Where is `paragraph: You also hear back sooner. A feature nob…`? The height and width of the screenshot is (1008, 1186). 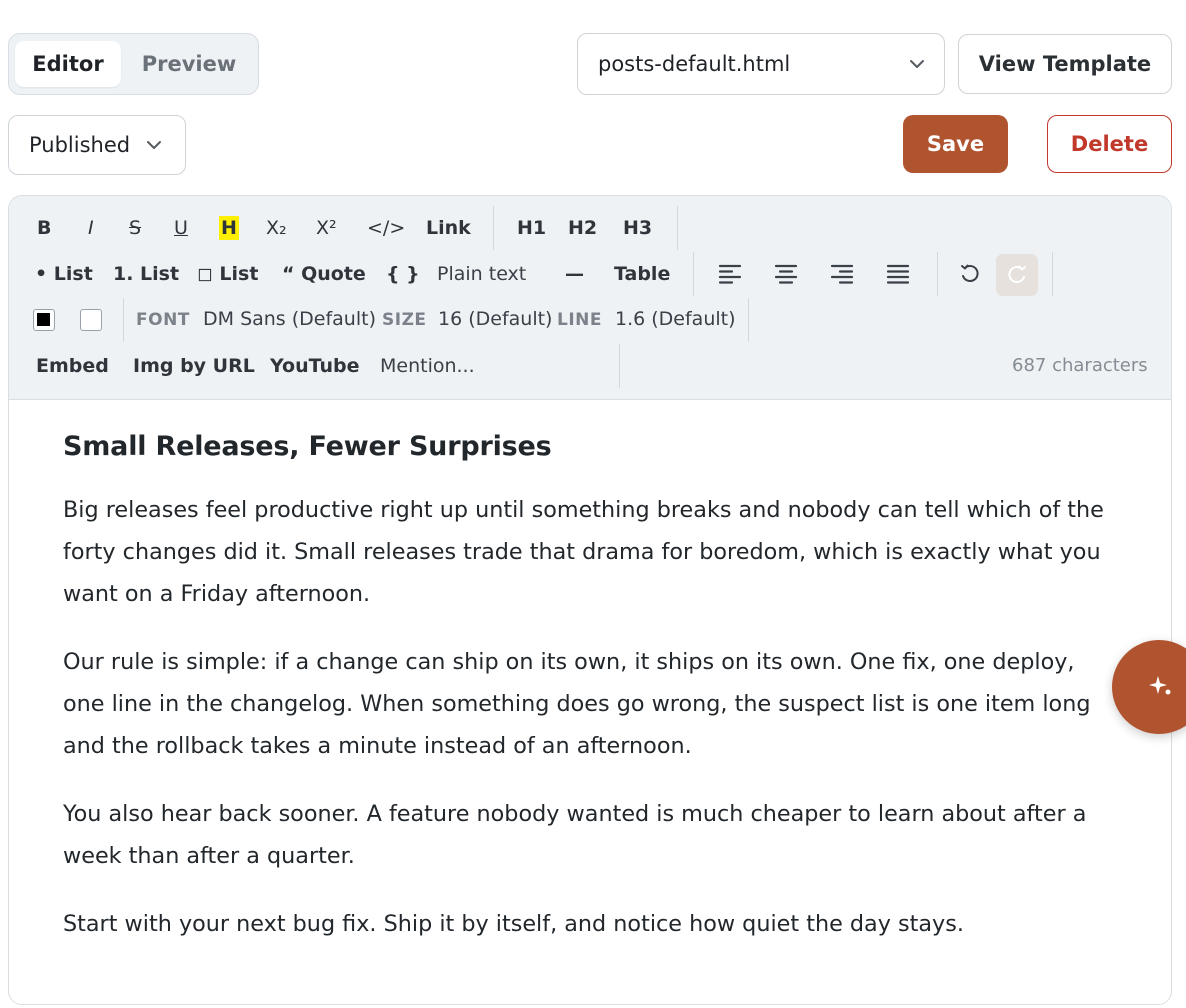 paragraph: You also hear back sooner. A feature nob… is located at coordinates (575, 835).